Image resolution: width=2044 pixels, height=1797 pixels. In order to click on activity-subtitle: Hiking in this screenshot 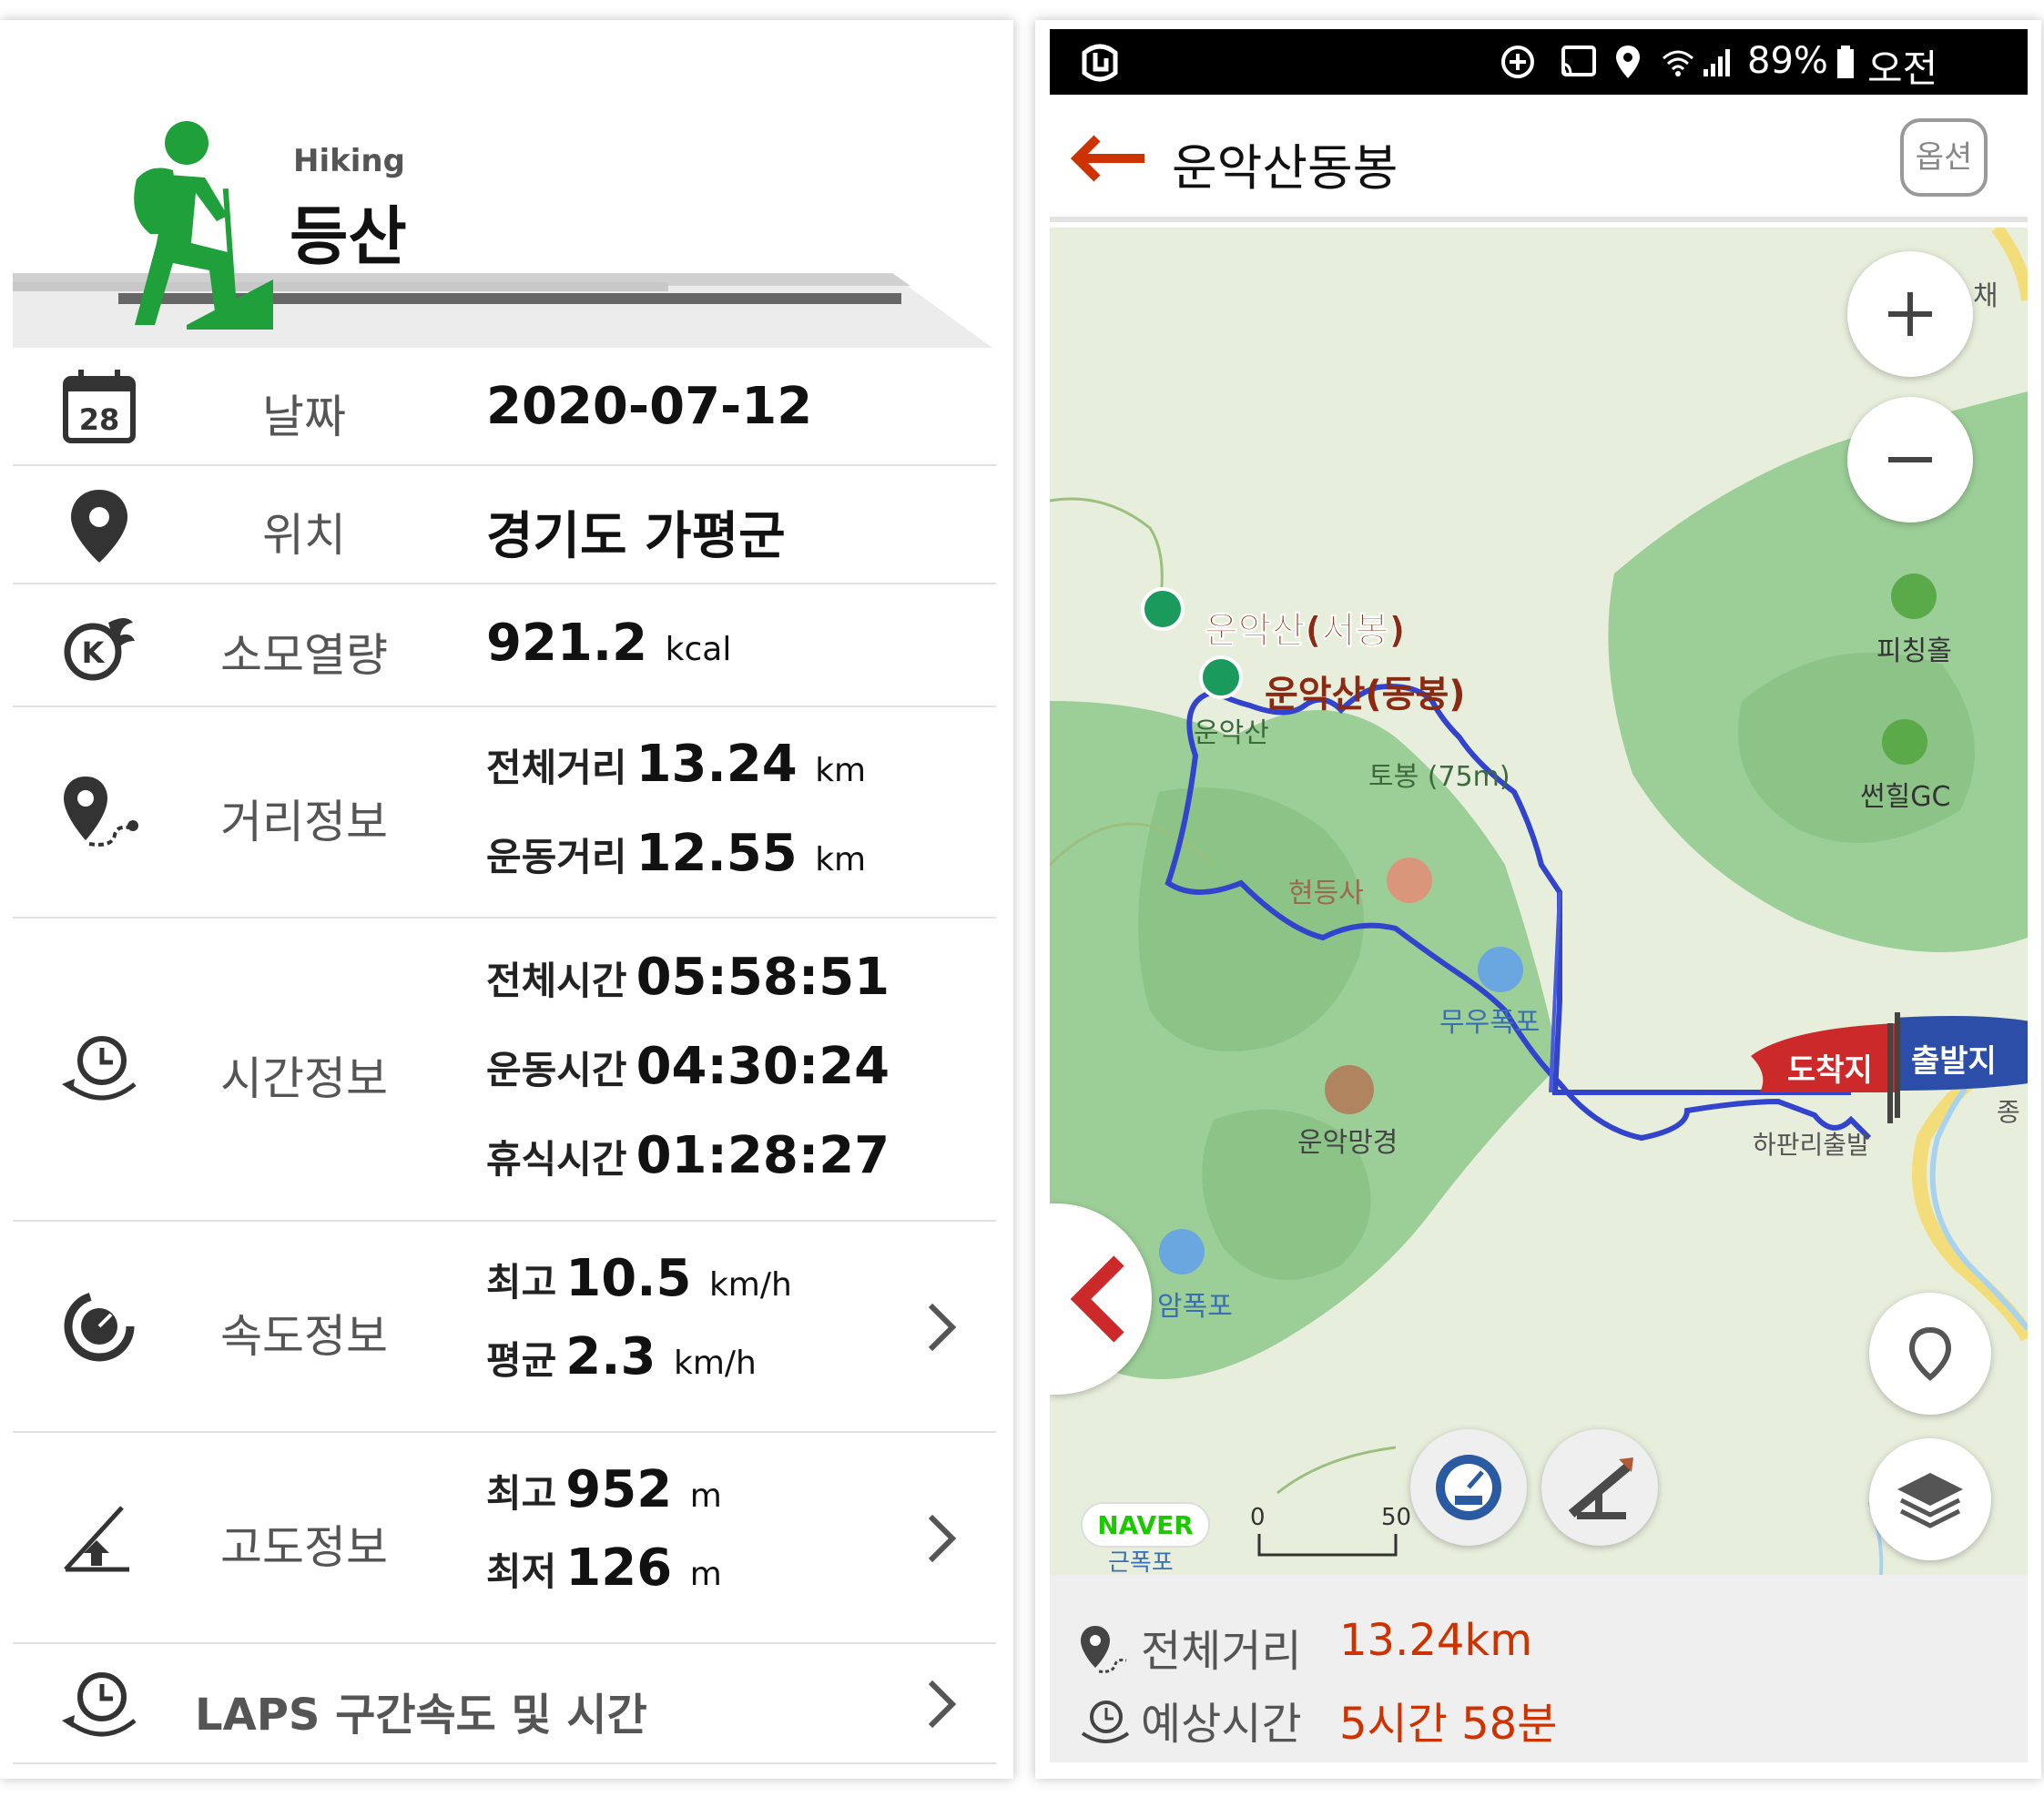, I will do `click(349, 161)`.